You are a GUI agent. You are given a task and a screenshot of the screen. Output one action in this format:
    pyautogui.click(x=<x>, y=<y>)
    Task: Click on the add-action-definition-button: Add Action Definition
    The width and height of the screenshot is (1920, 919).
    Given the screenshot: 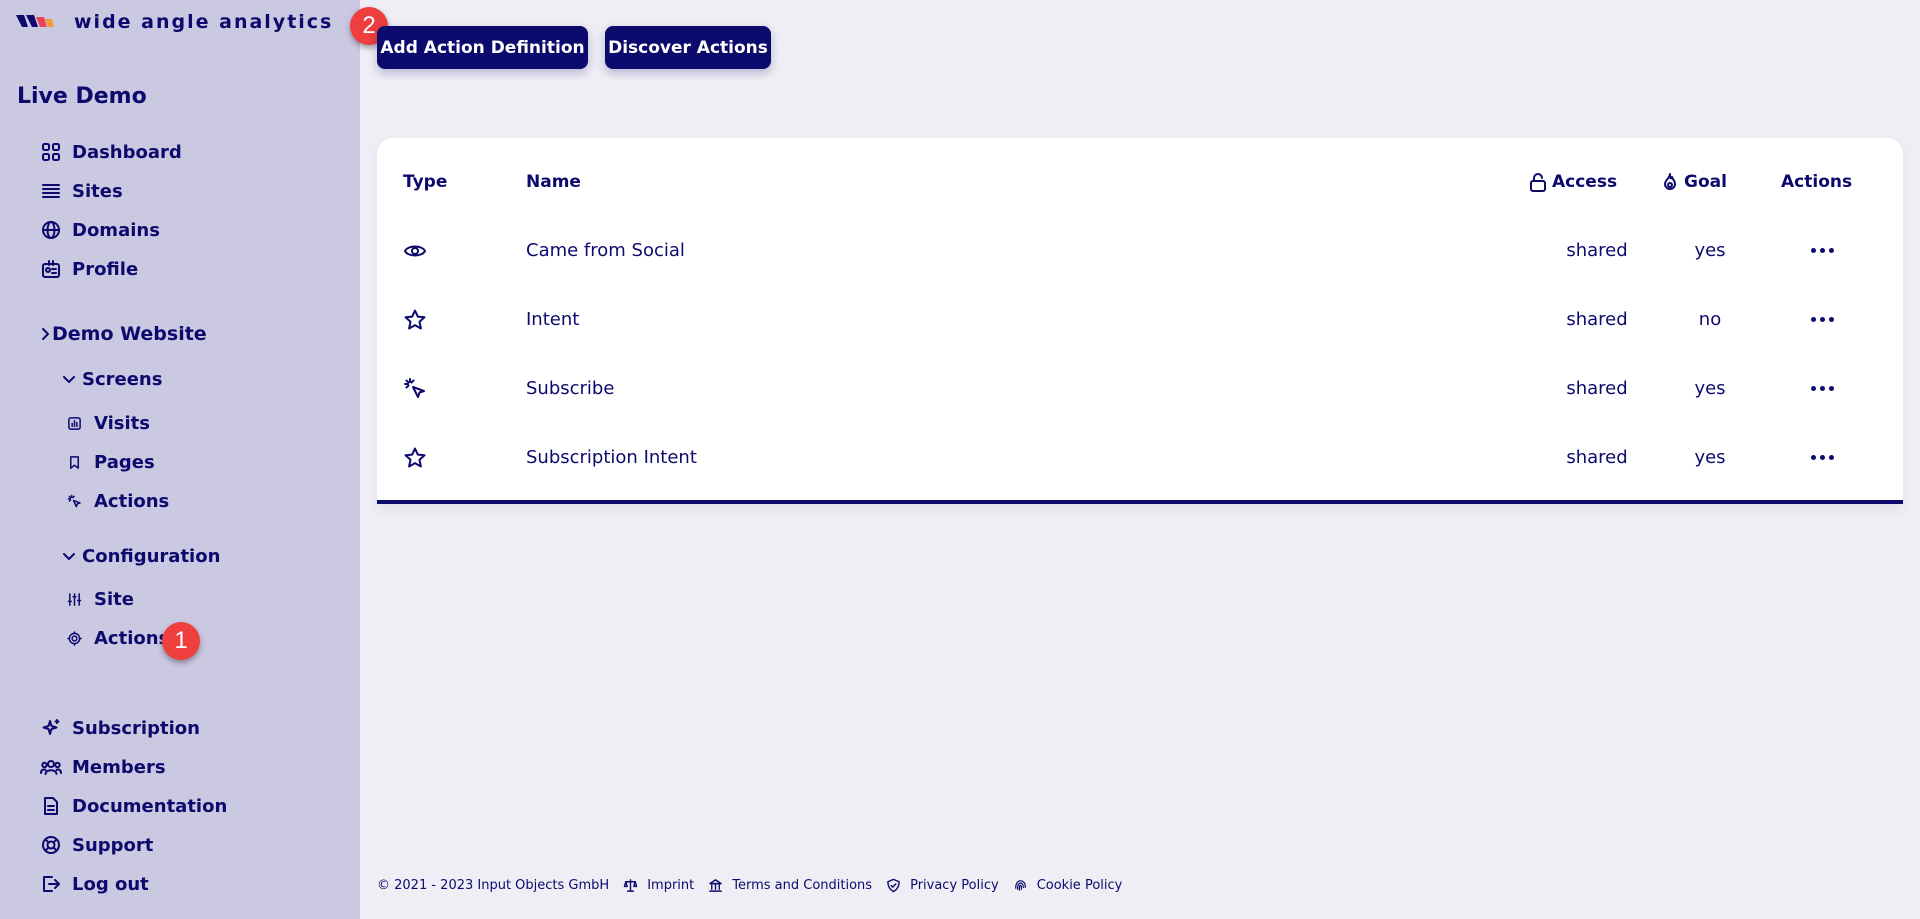 What is the action you would take?
    pyautogui.click(x=482, y=47)
    